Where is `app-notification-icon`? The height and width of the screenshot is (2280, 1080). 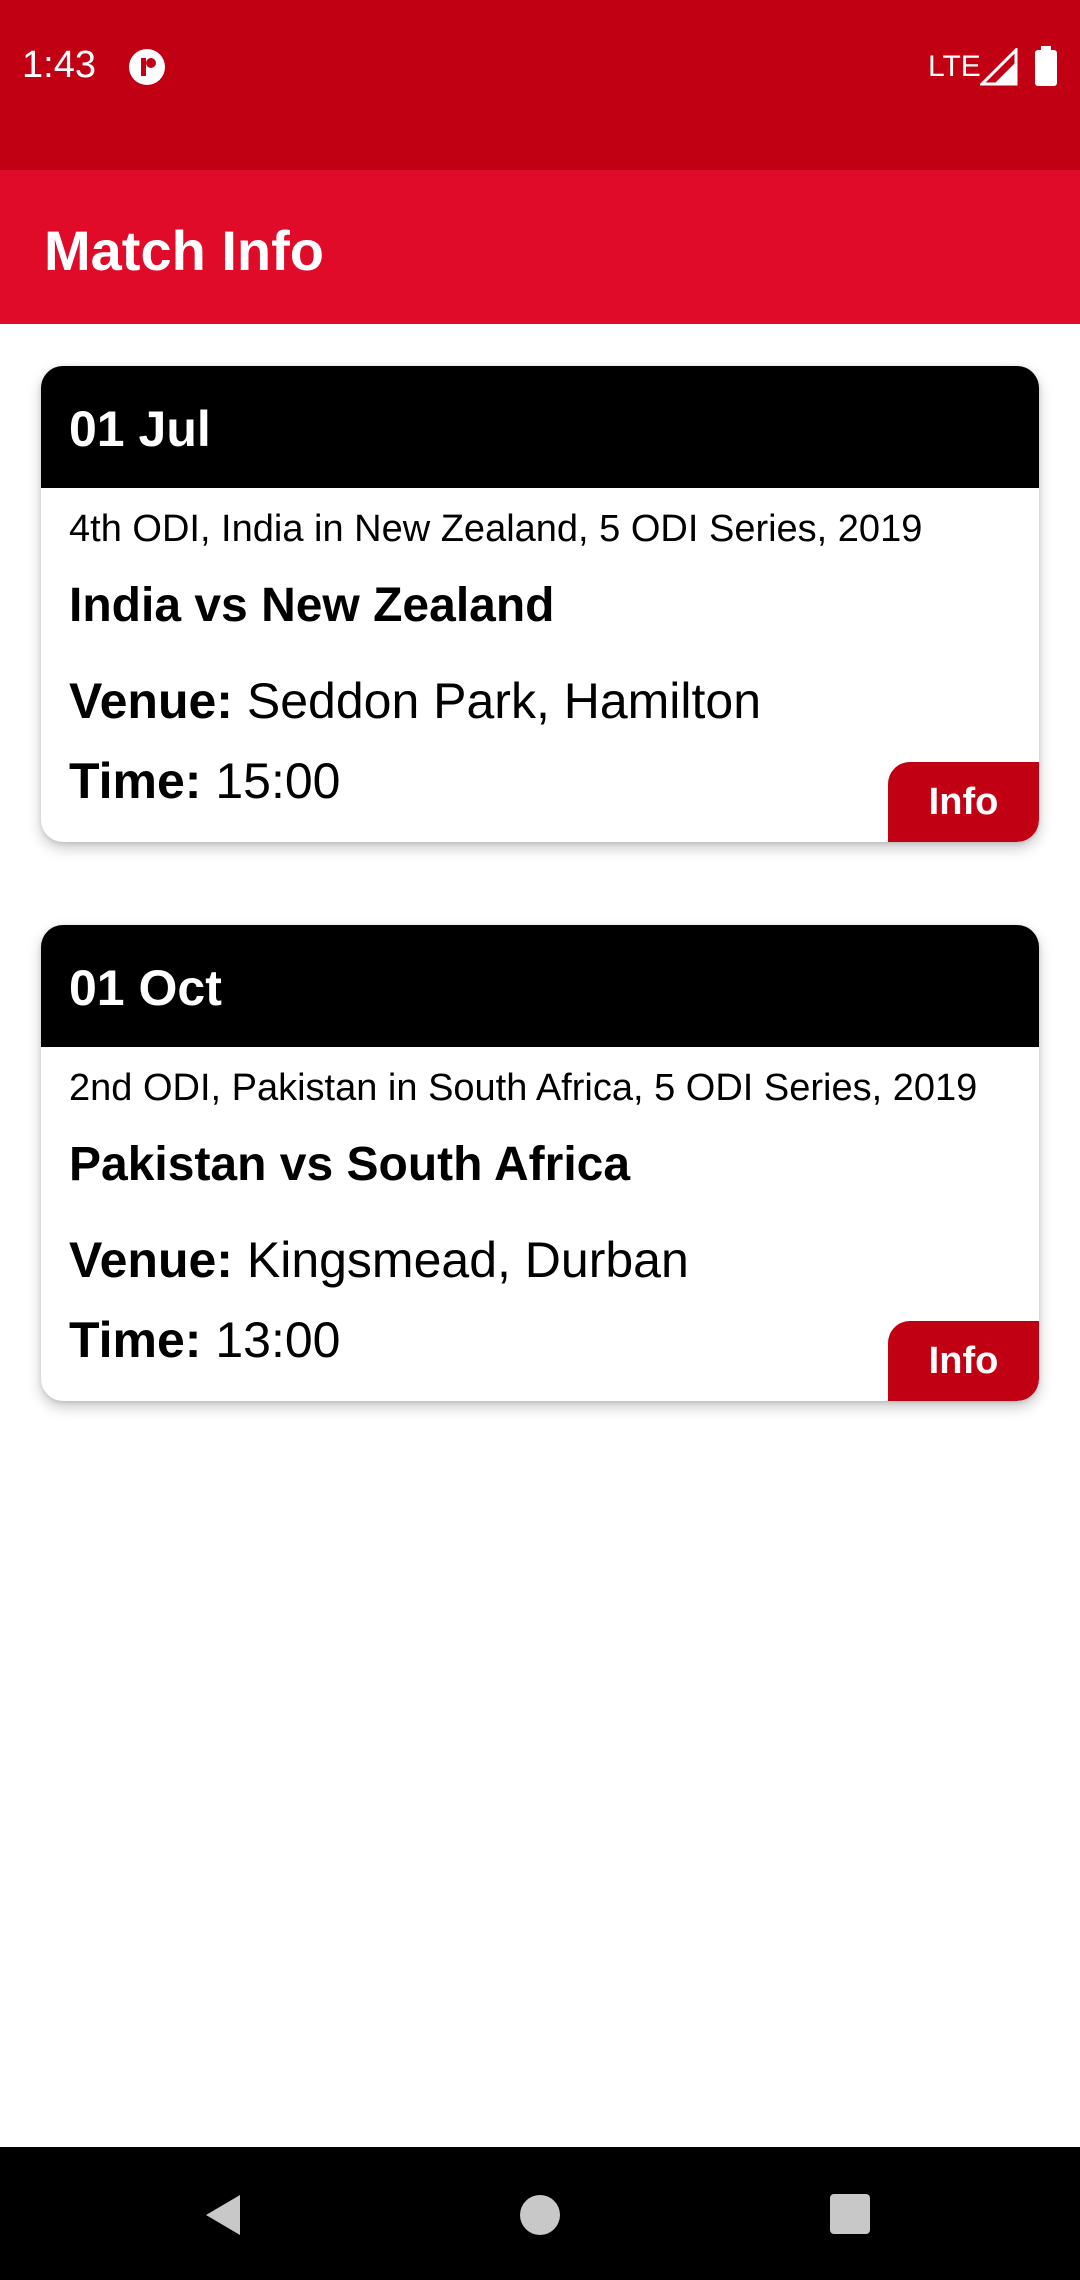
app-notification-icon is located at coordinates (147, 67).